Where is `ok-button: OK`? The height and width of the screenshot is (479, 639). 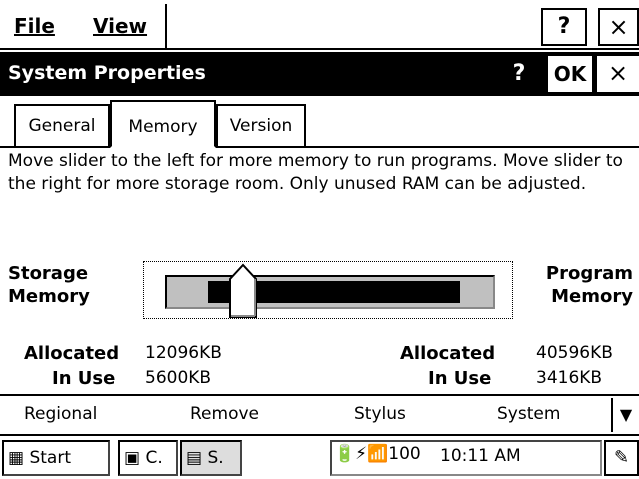 ok-button: OK is located at coordinates (570, 74).